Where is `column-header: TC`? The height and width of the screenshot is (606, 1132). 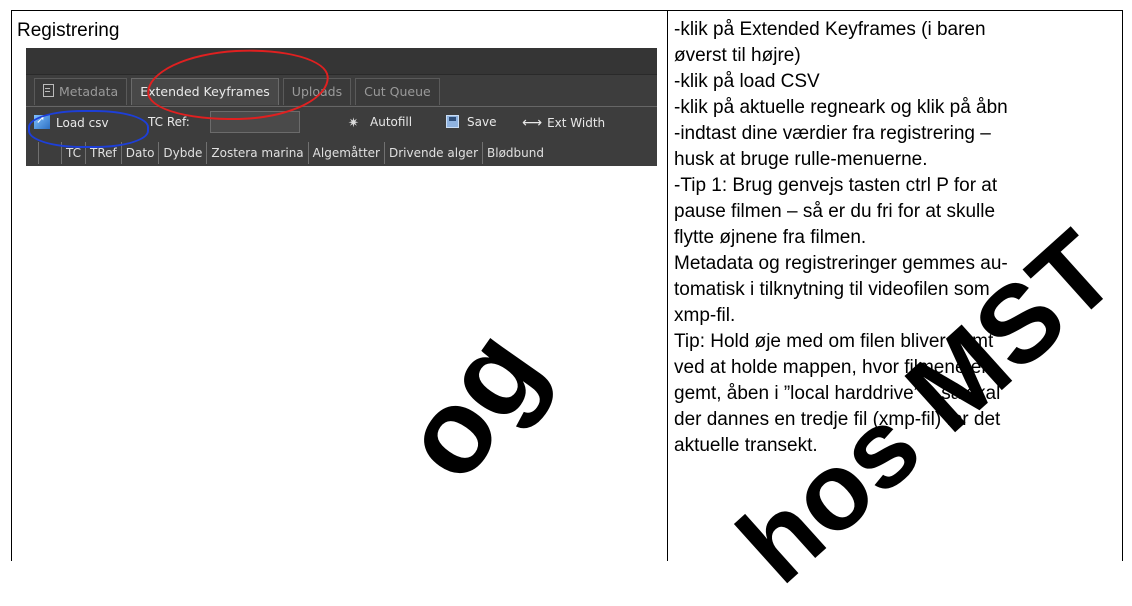
column-header: TC is located at coordinates (73, 153).